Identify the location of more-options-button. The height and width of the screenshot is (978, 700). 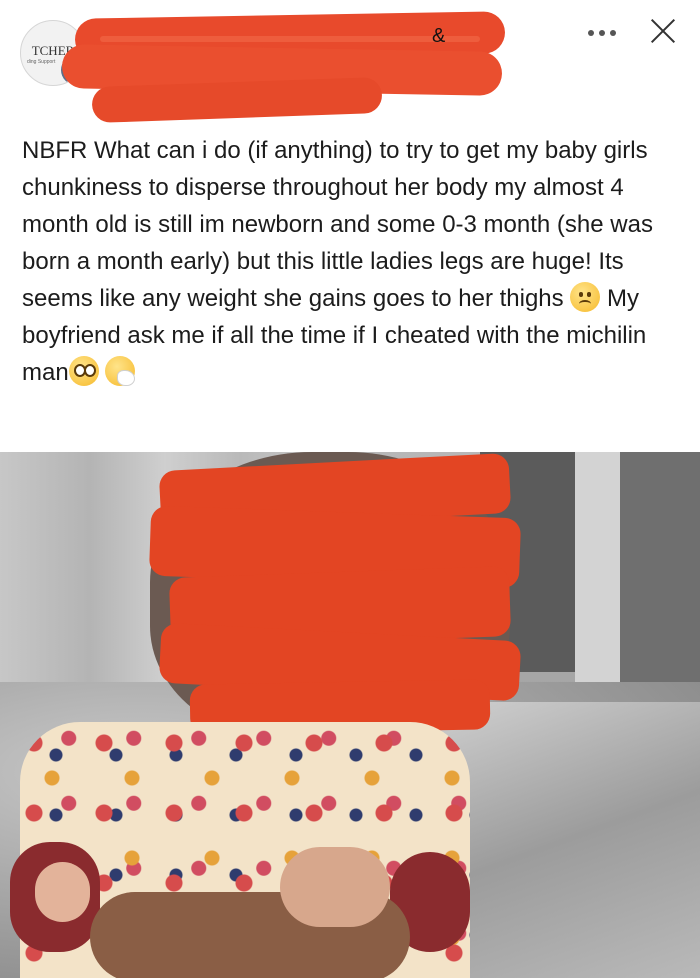
(602, 32).